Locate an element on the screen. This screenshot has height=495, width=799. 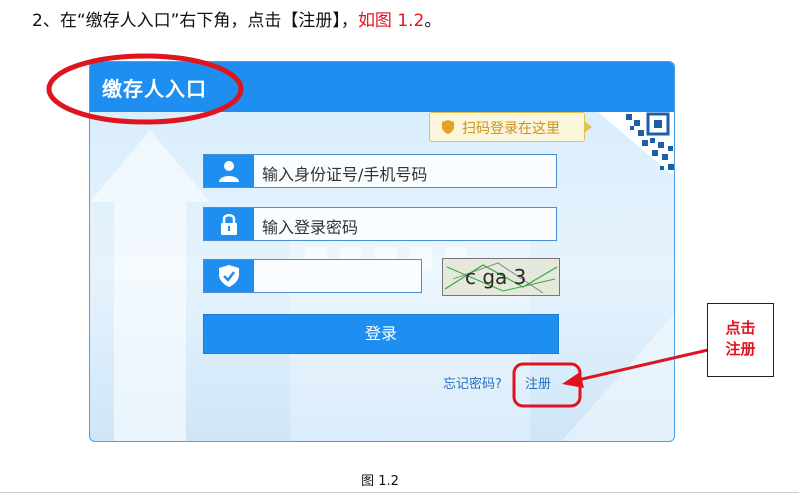
callout-line-2: 注册 is located at coordinates (740, 349).